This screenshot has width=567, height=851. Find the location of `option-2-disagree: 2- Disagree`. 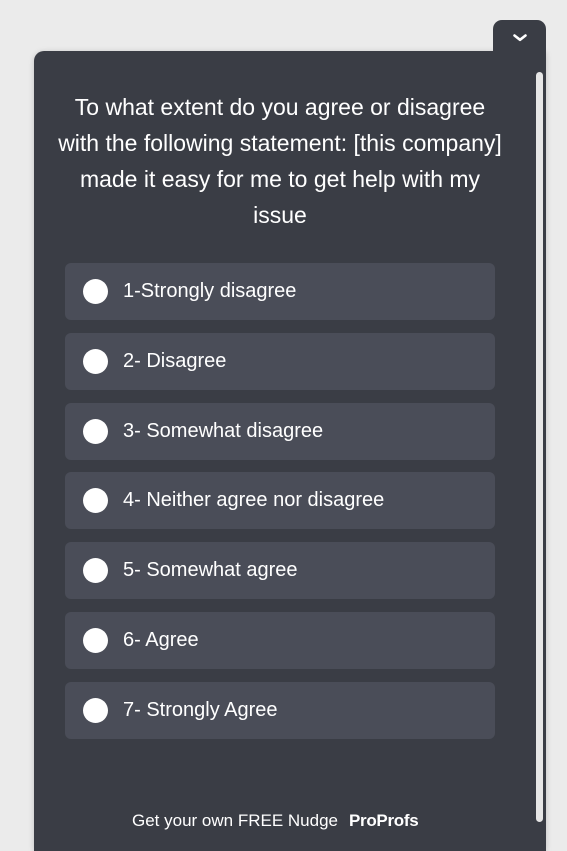

option-2-disagree: 2- Disagree is located at coordinates (280, 361).